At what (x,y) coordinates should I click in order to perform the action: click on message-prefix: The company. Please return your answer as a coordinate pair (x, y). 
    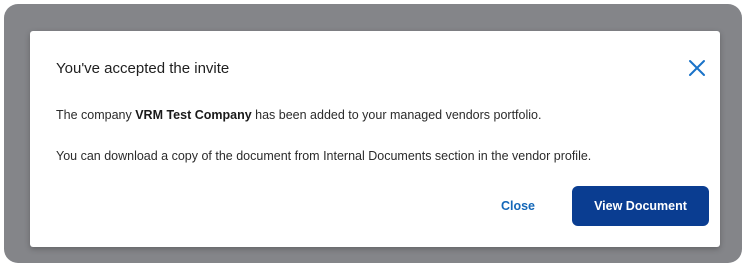
    Looking at the image, I should click on (96, 115).